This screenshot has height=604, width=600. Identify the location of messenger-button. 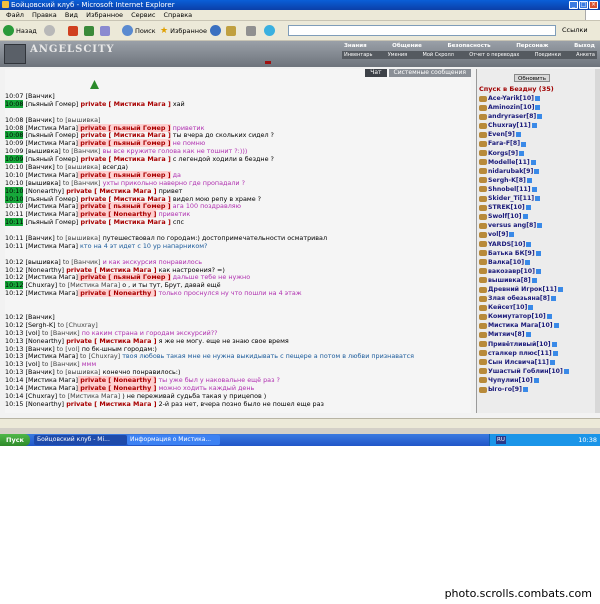
(269, 30).